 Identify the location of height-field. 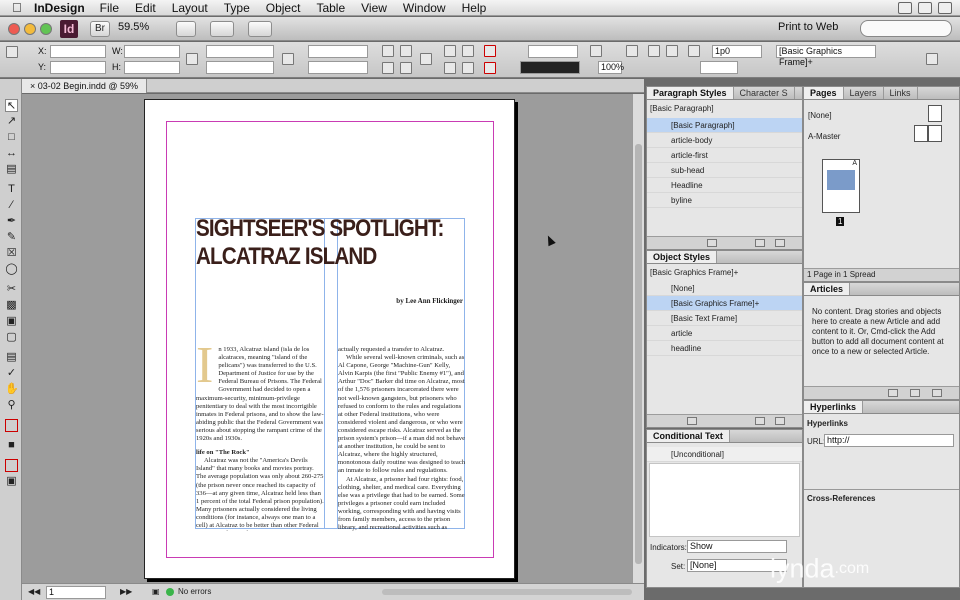
(152, 67).